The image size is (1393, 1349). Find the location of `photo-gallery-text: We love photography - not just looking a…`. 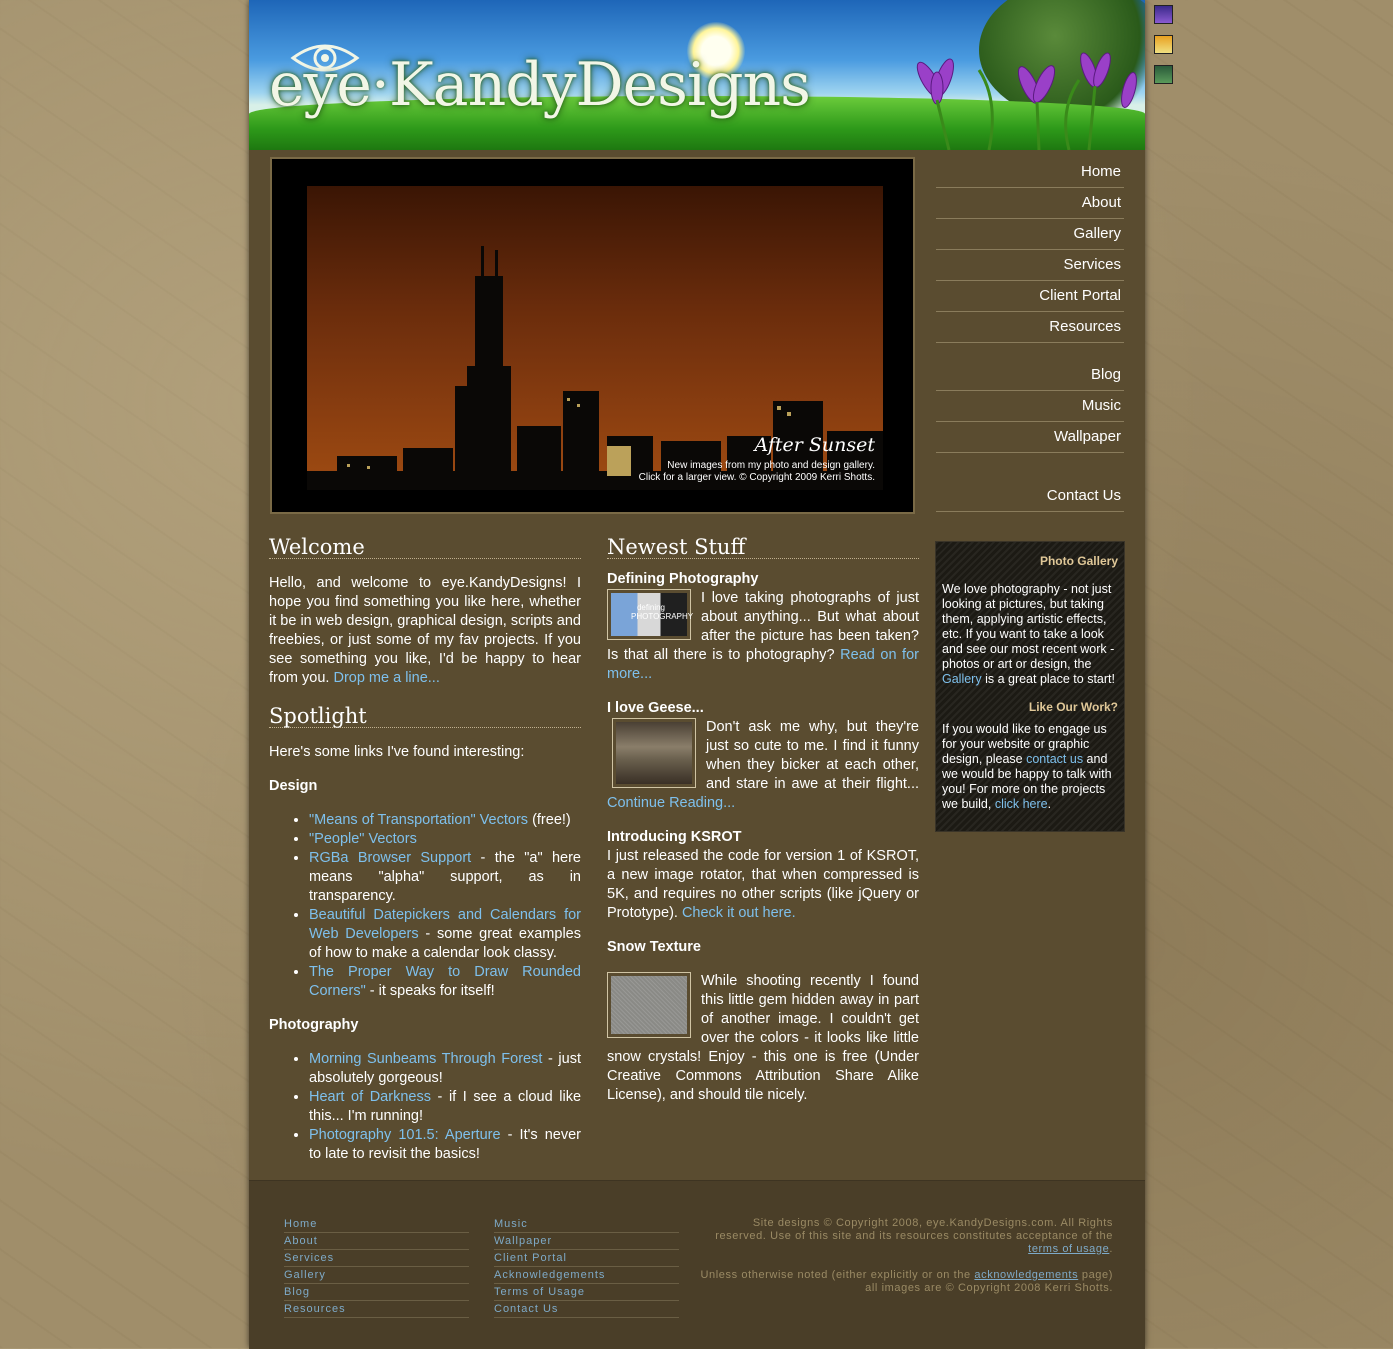

photo-gallery-text: We love photography - not just looking a… is located at coordinates (1030, 634).